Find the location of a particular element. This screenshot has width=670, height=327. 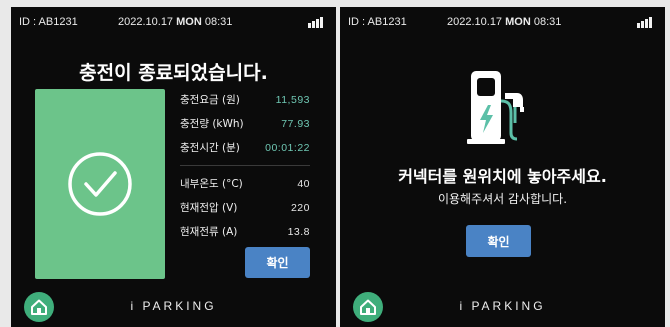

metric-label: 충전량 (kWh) is located at coordinates (212, 124).